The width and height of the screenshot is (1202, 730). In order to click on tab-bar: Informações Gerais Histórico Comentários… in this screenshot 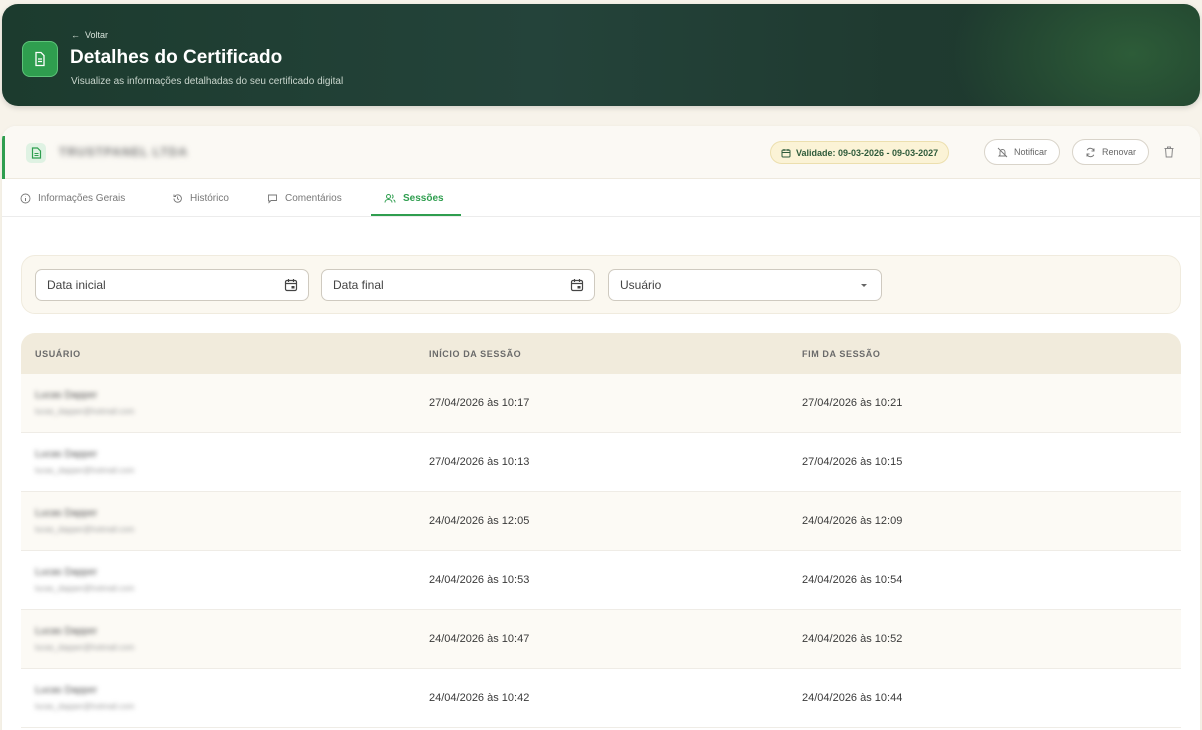, I will do `click(601, 198)`.